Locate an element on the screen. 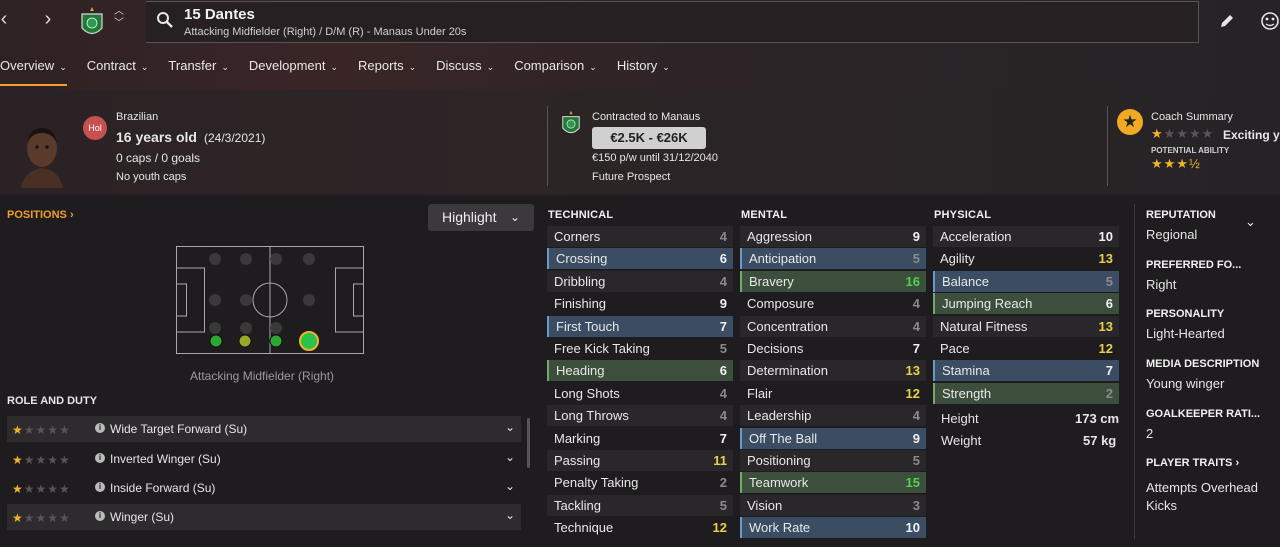  forward-icon: › is located at coordinates (48, 19).